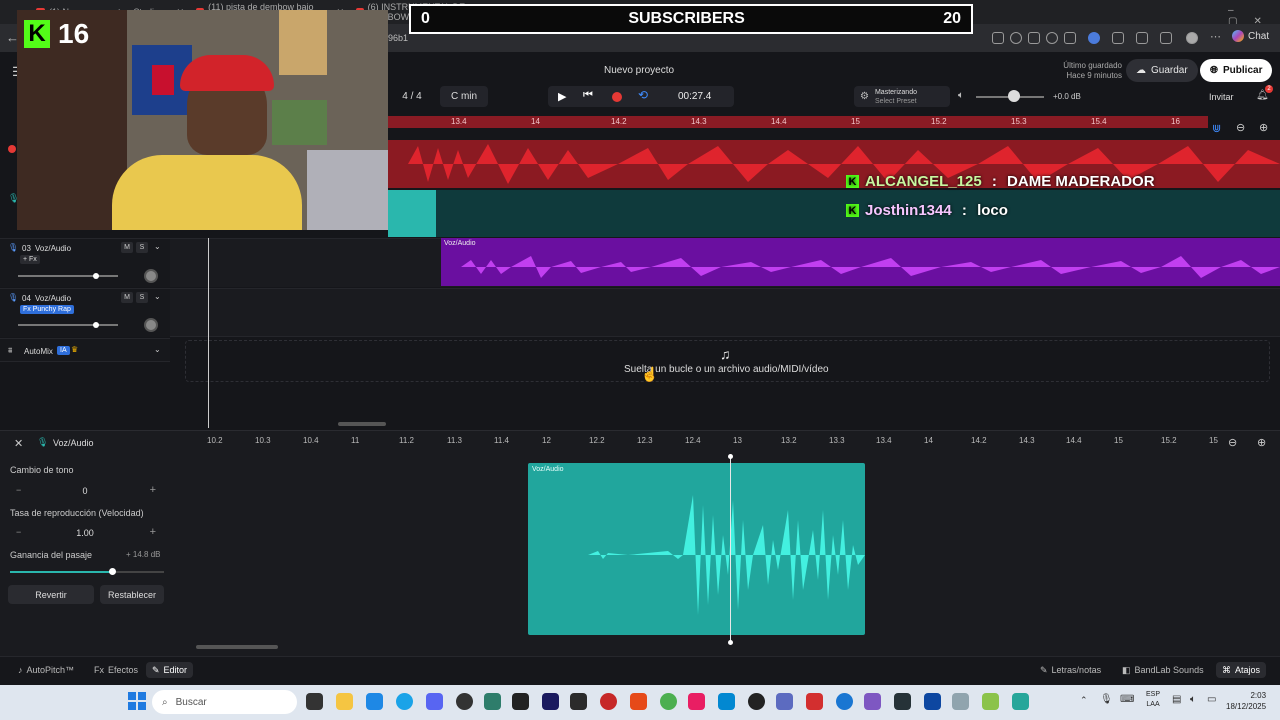  What do you see at coordinates (1236, 70) in the screenshot?
I see `publish-button: 🌐︎ Publicar` at bounding box center [1236, 70].